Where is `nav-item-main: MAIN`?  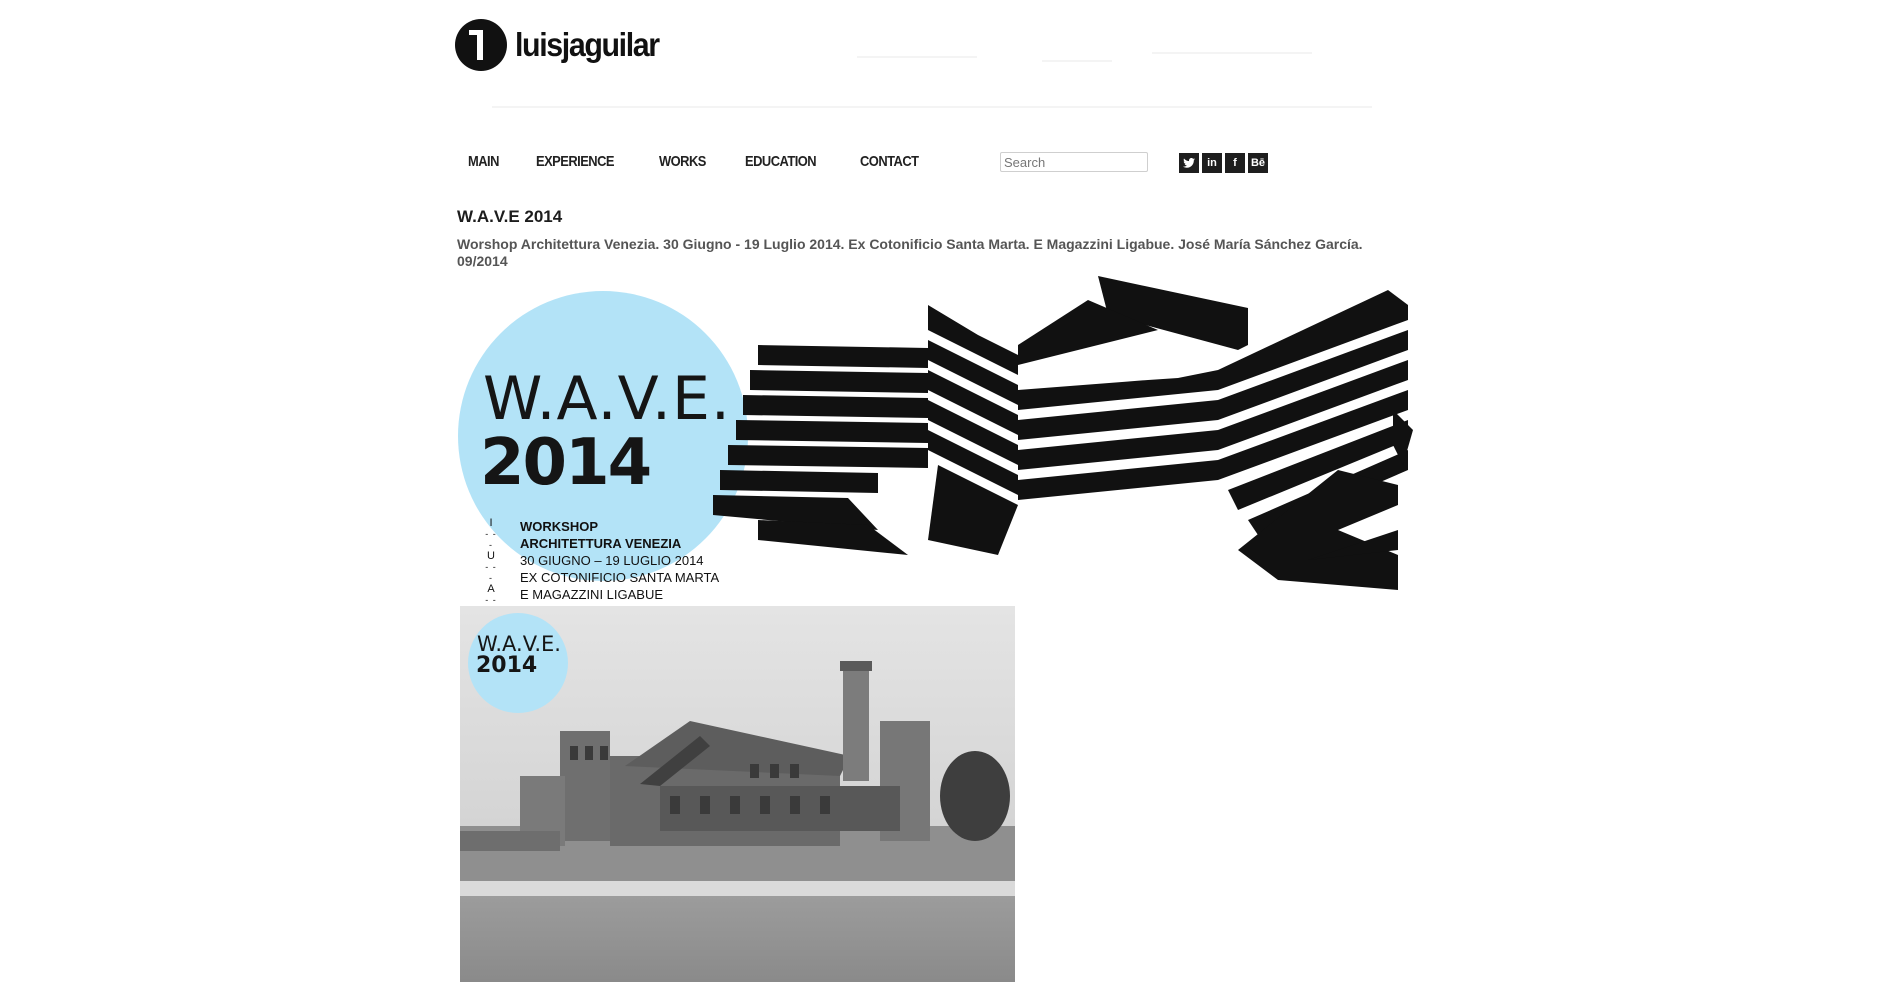 nav-item-main: MAIN is located at coordinates (483, 161).